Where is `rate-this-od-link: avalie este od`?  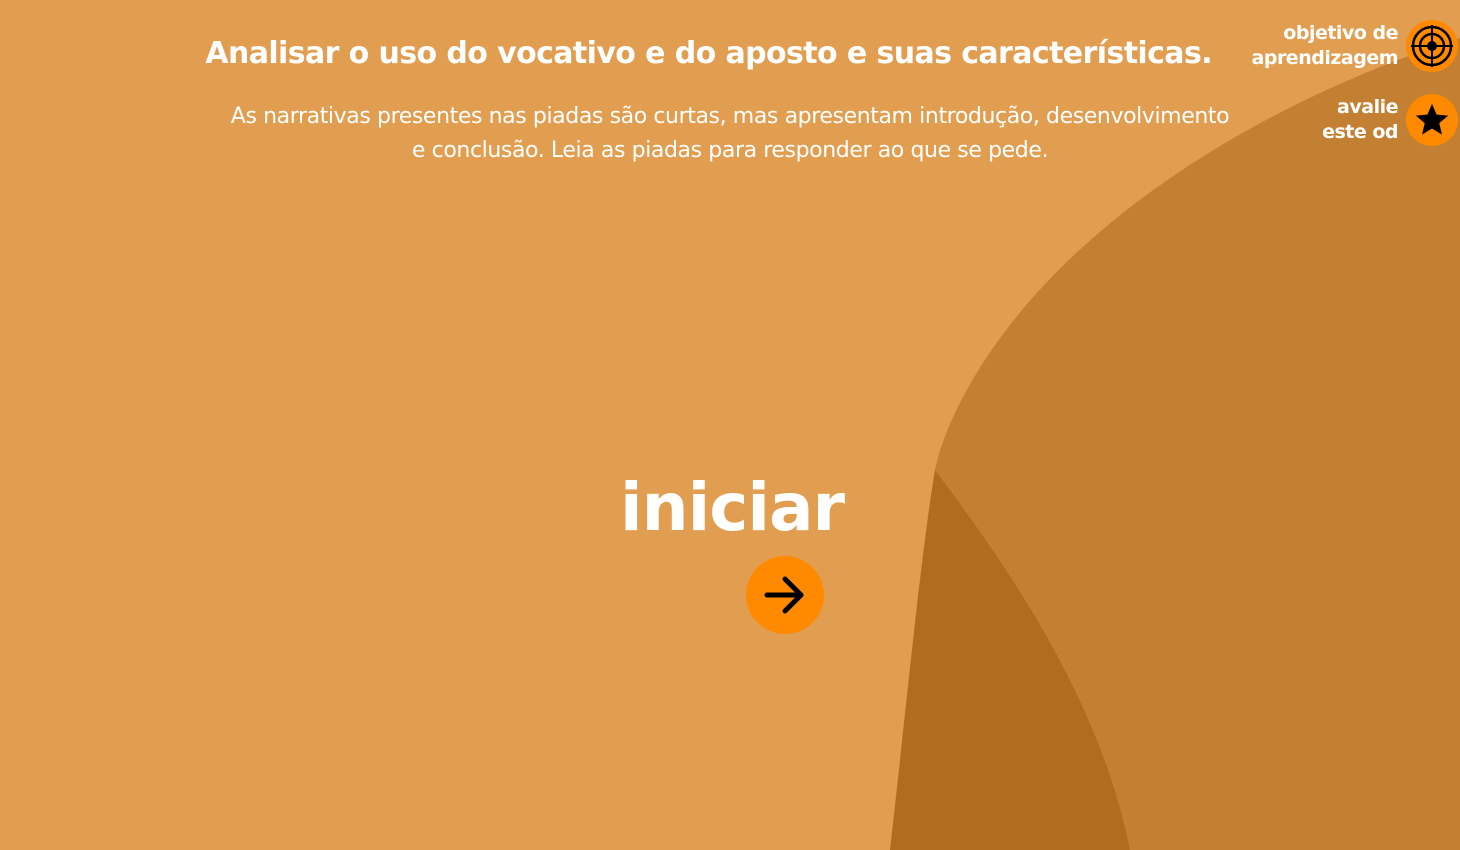 rate-this-od-link: avalie este od is located at coordinates (1390, 120).